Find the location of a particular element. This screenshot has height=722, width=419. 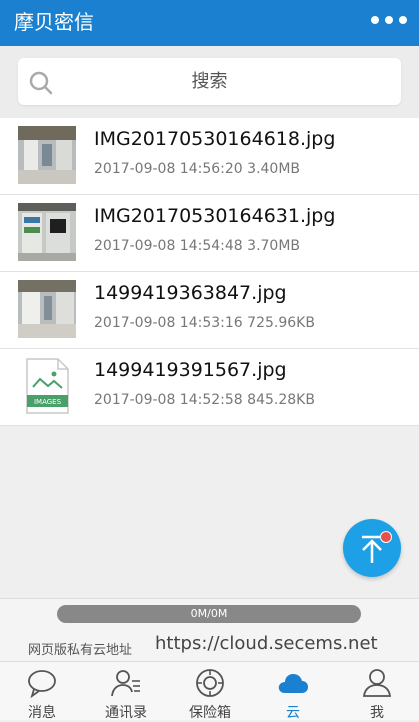

tab-safe: 保险箱 is located at coordinates (210, 691).